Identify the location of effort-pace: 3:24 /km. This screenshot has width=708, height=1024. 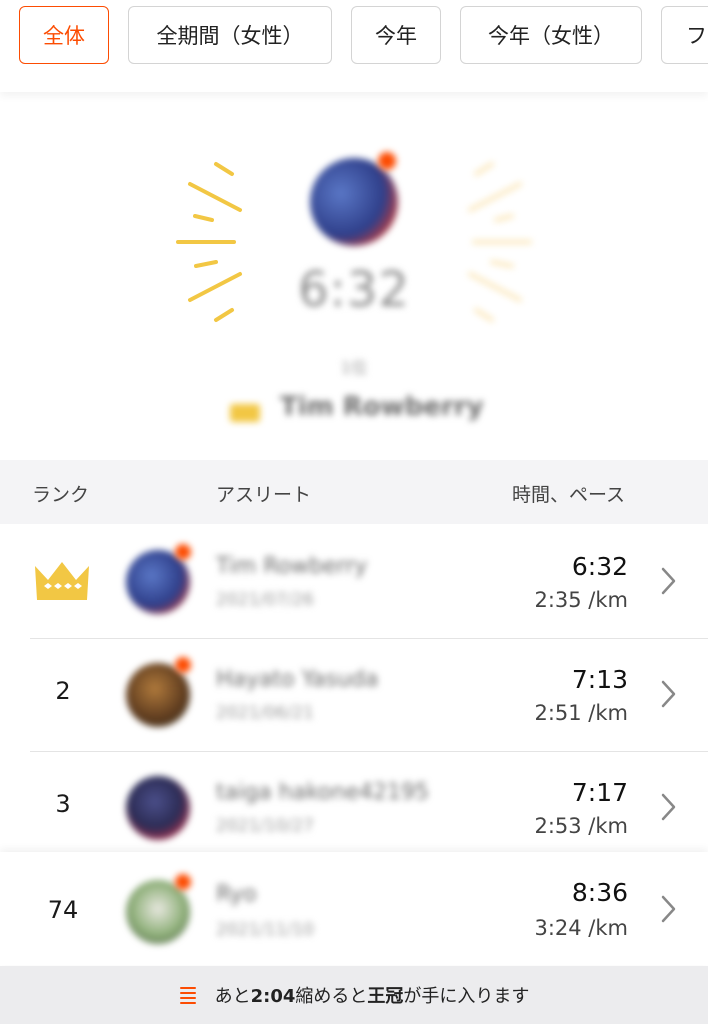
(581, 928).